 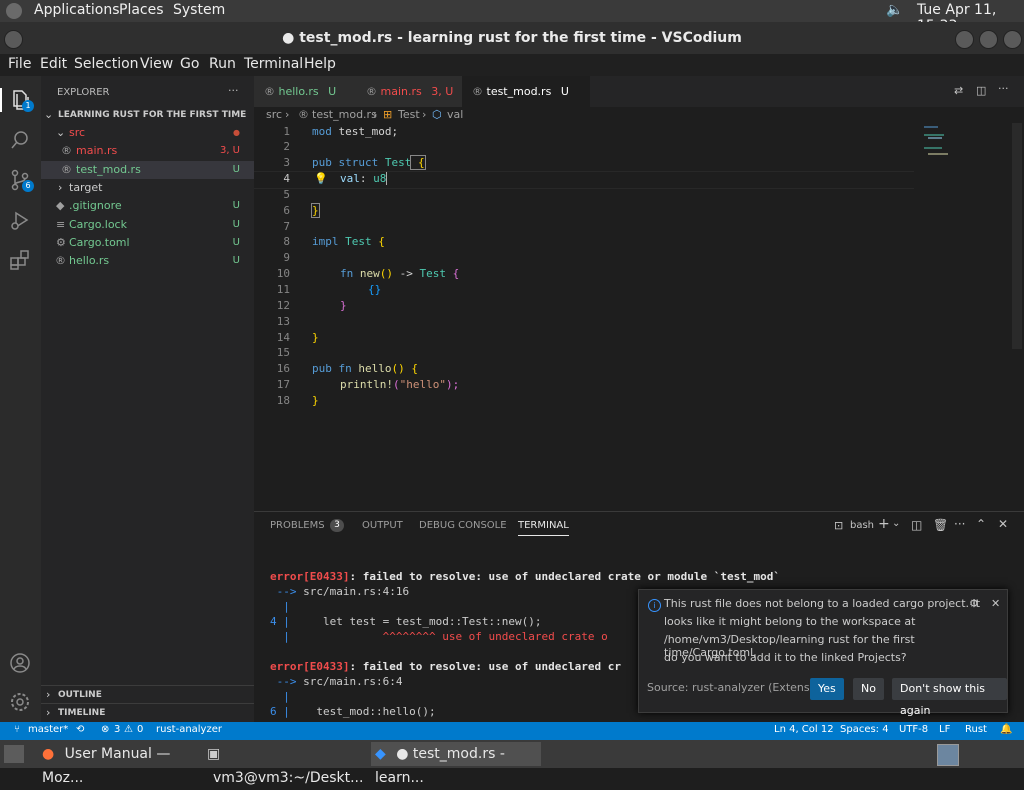 I want to click on menu-system: System, so click(x=199, y=10).